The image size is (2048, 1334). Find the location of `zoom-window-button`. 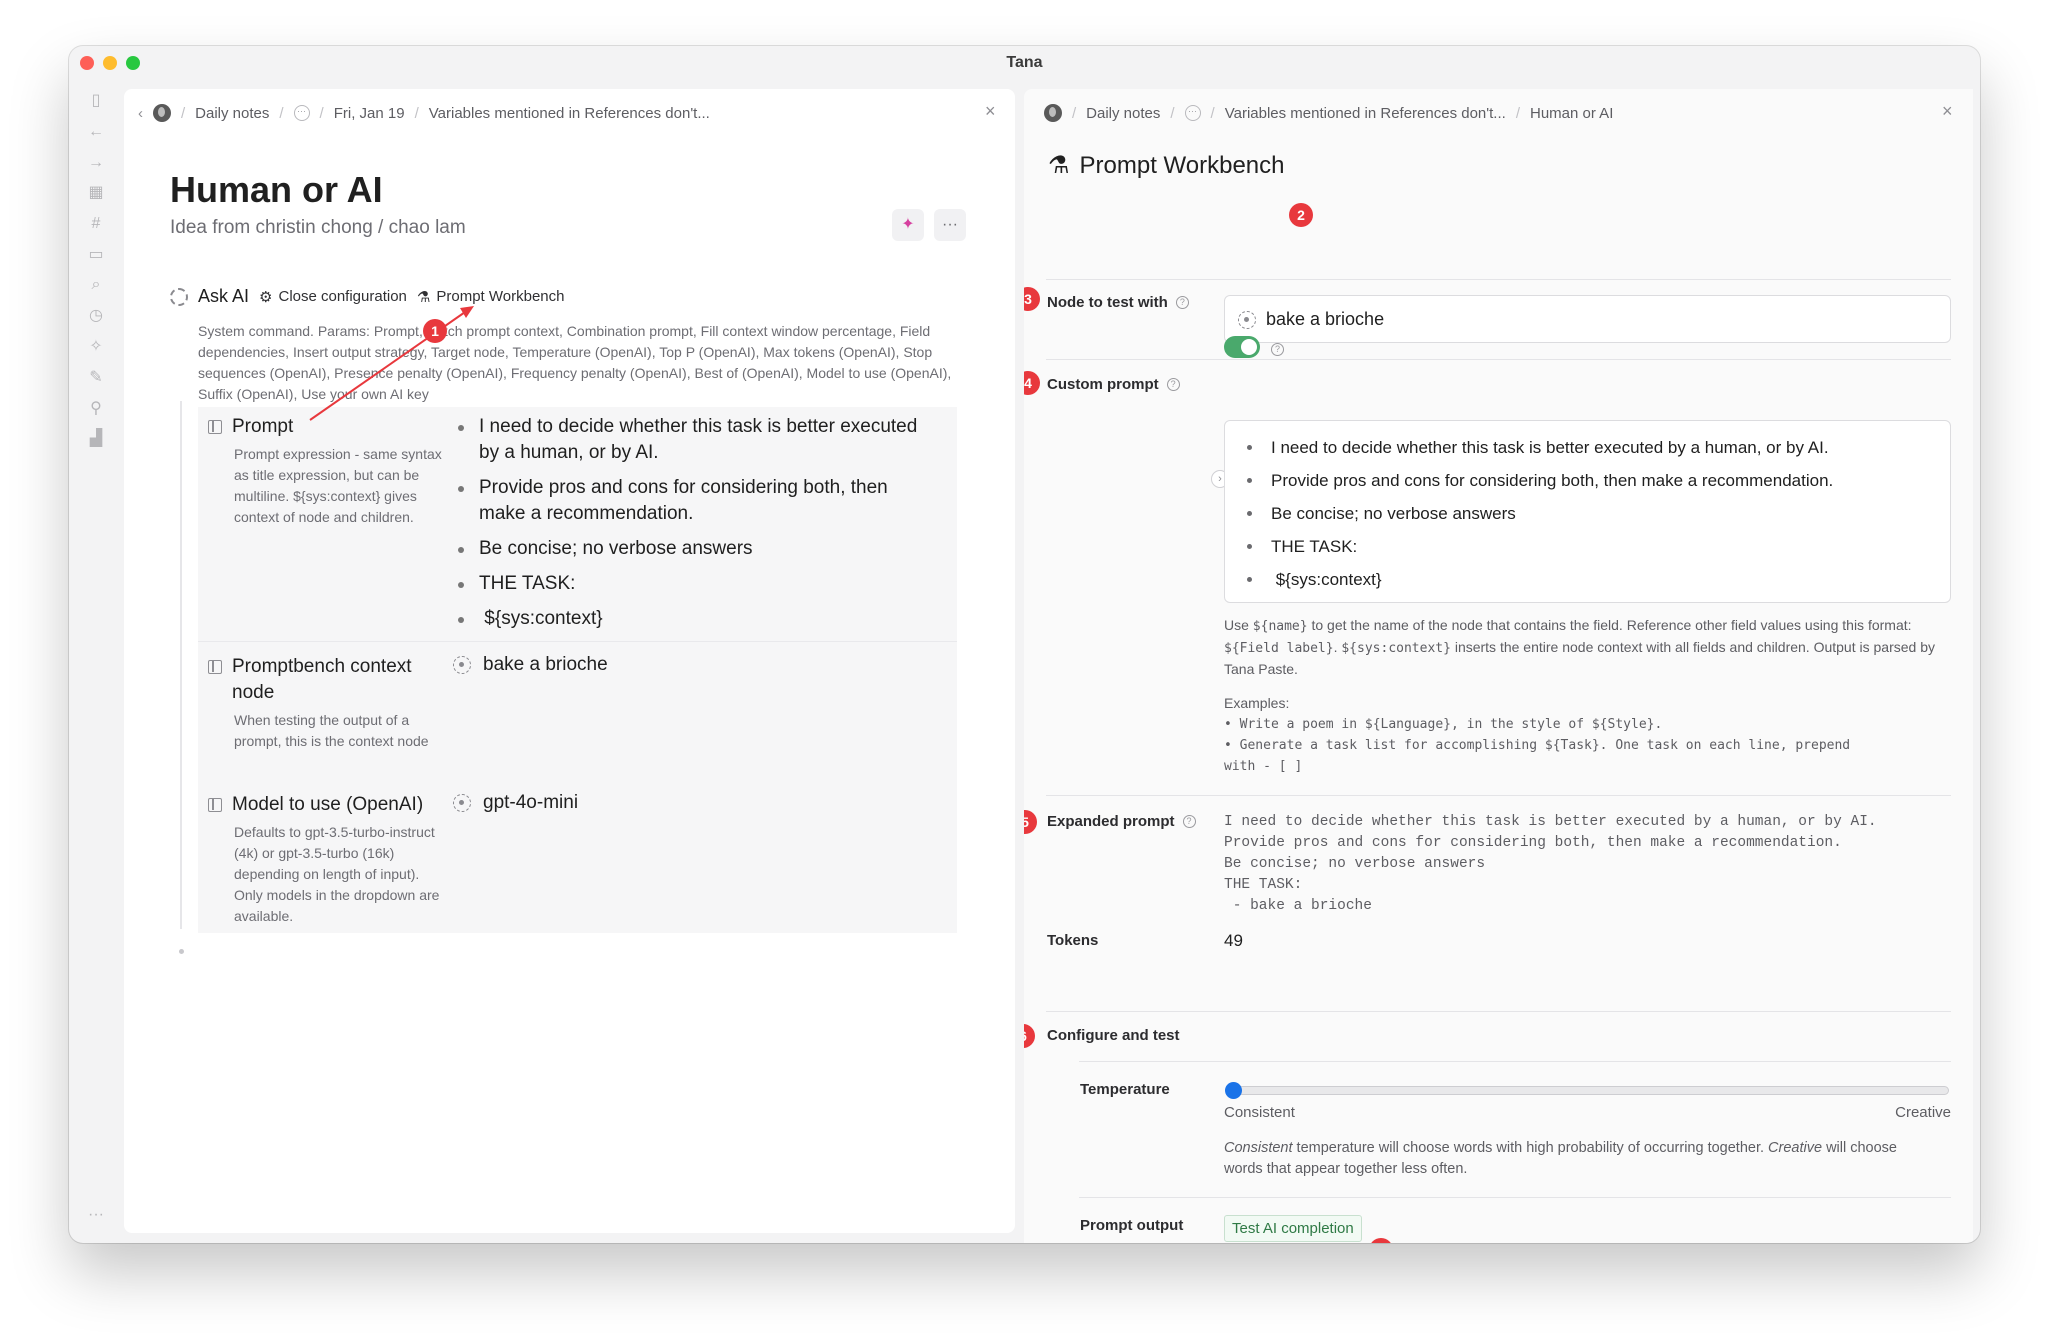

zoom-window-button is located at coordinates (133, 63).